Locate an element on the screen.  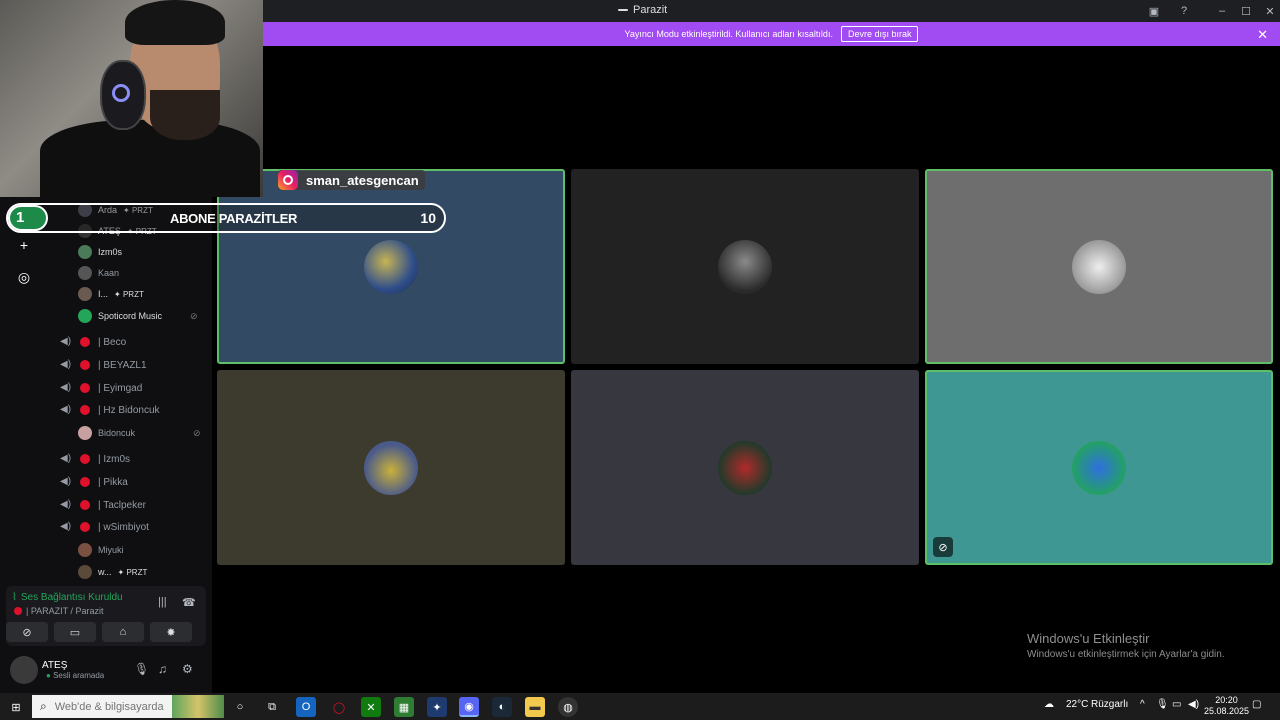
voice-channel: ◀) | Hz Bidoncuk is located at coordinates (110, 410).